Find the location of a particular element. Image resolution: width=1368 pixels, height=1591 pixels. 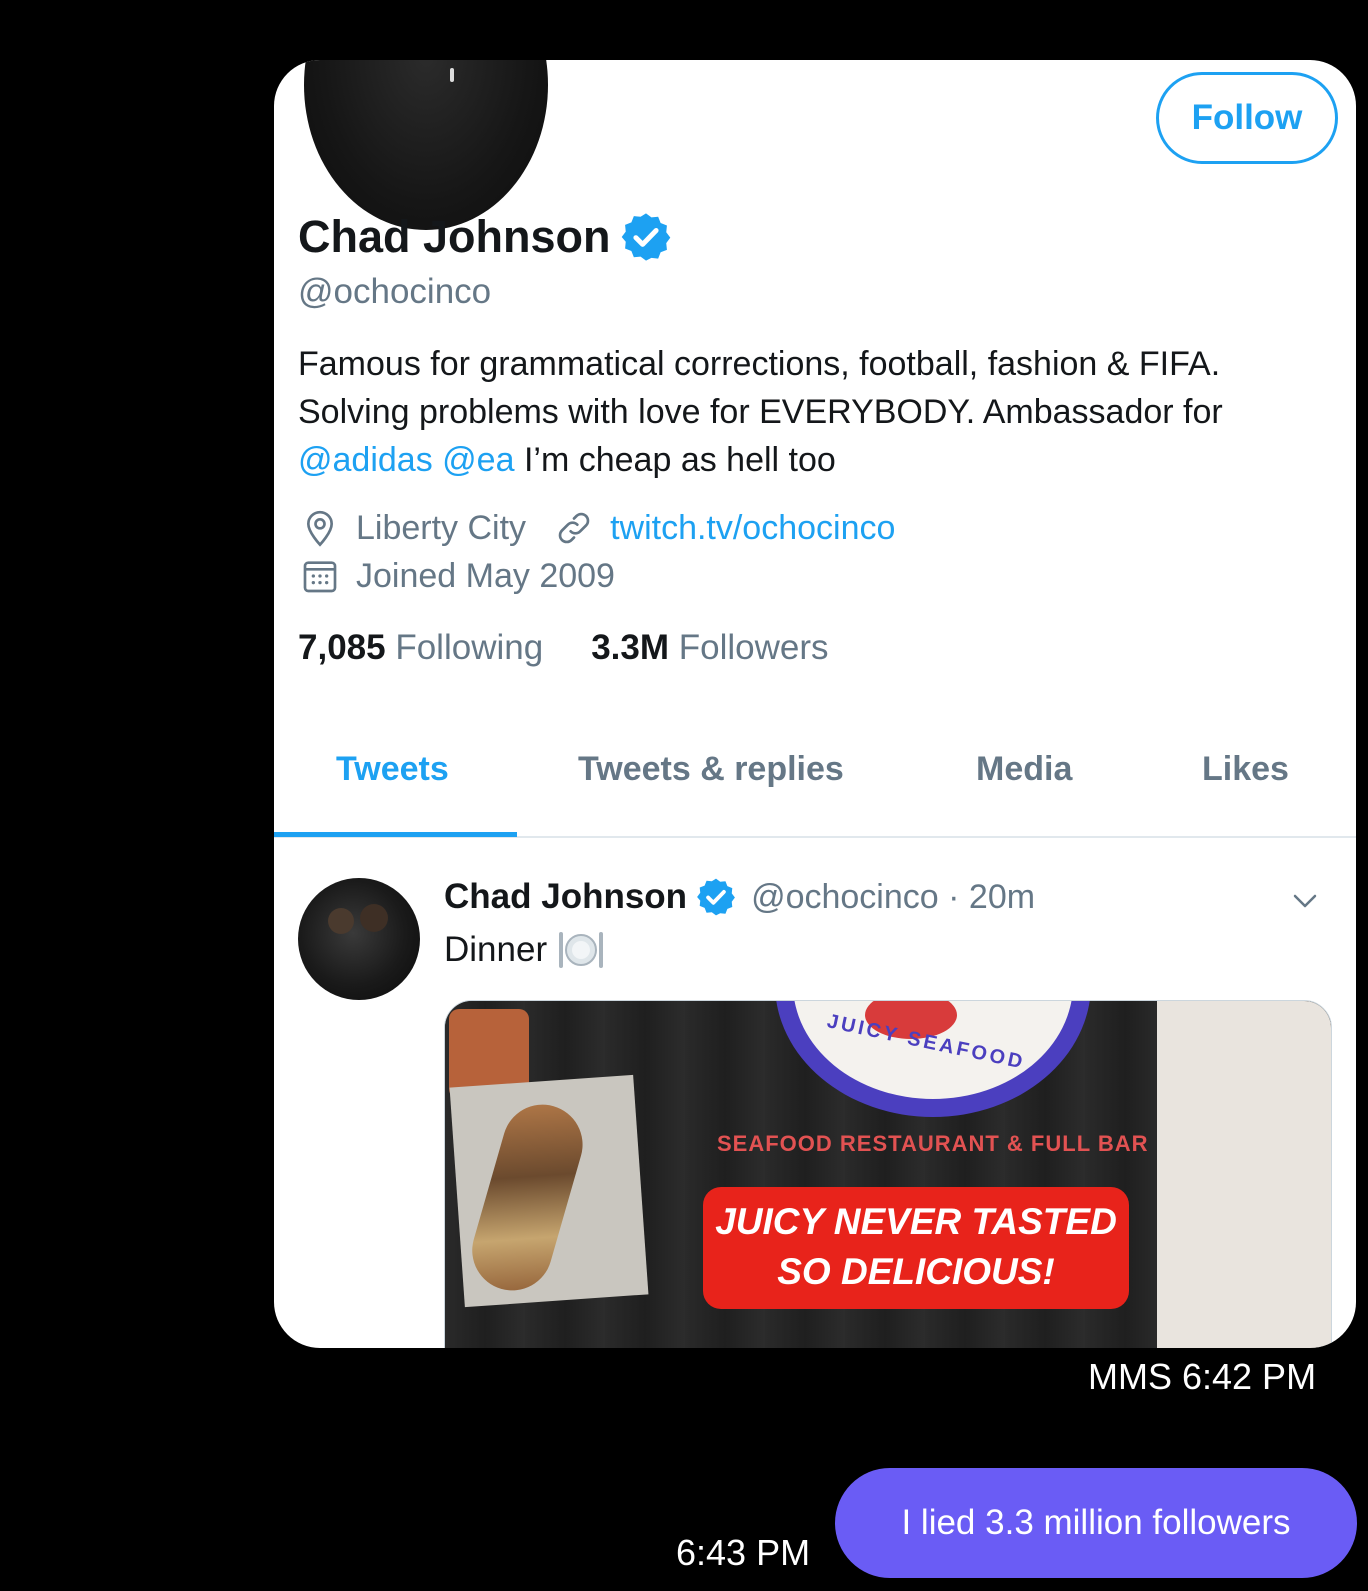

plate-cutlery-icon is located at coordinates (581, 950).